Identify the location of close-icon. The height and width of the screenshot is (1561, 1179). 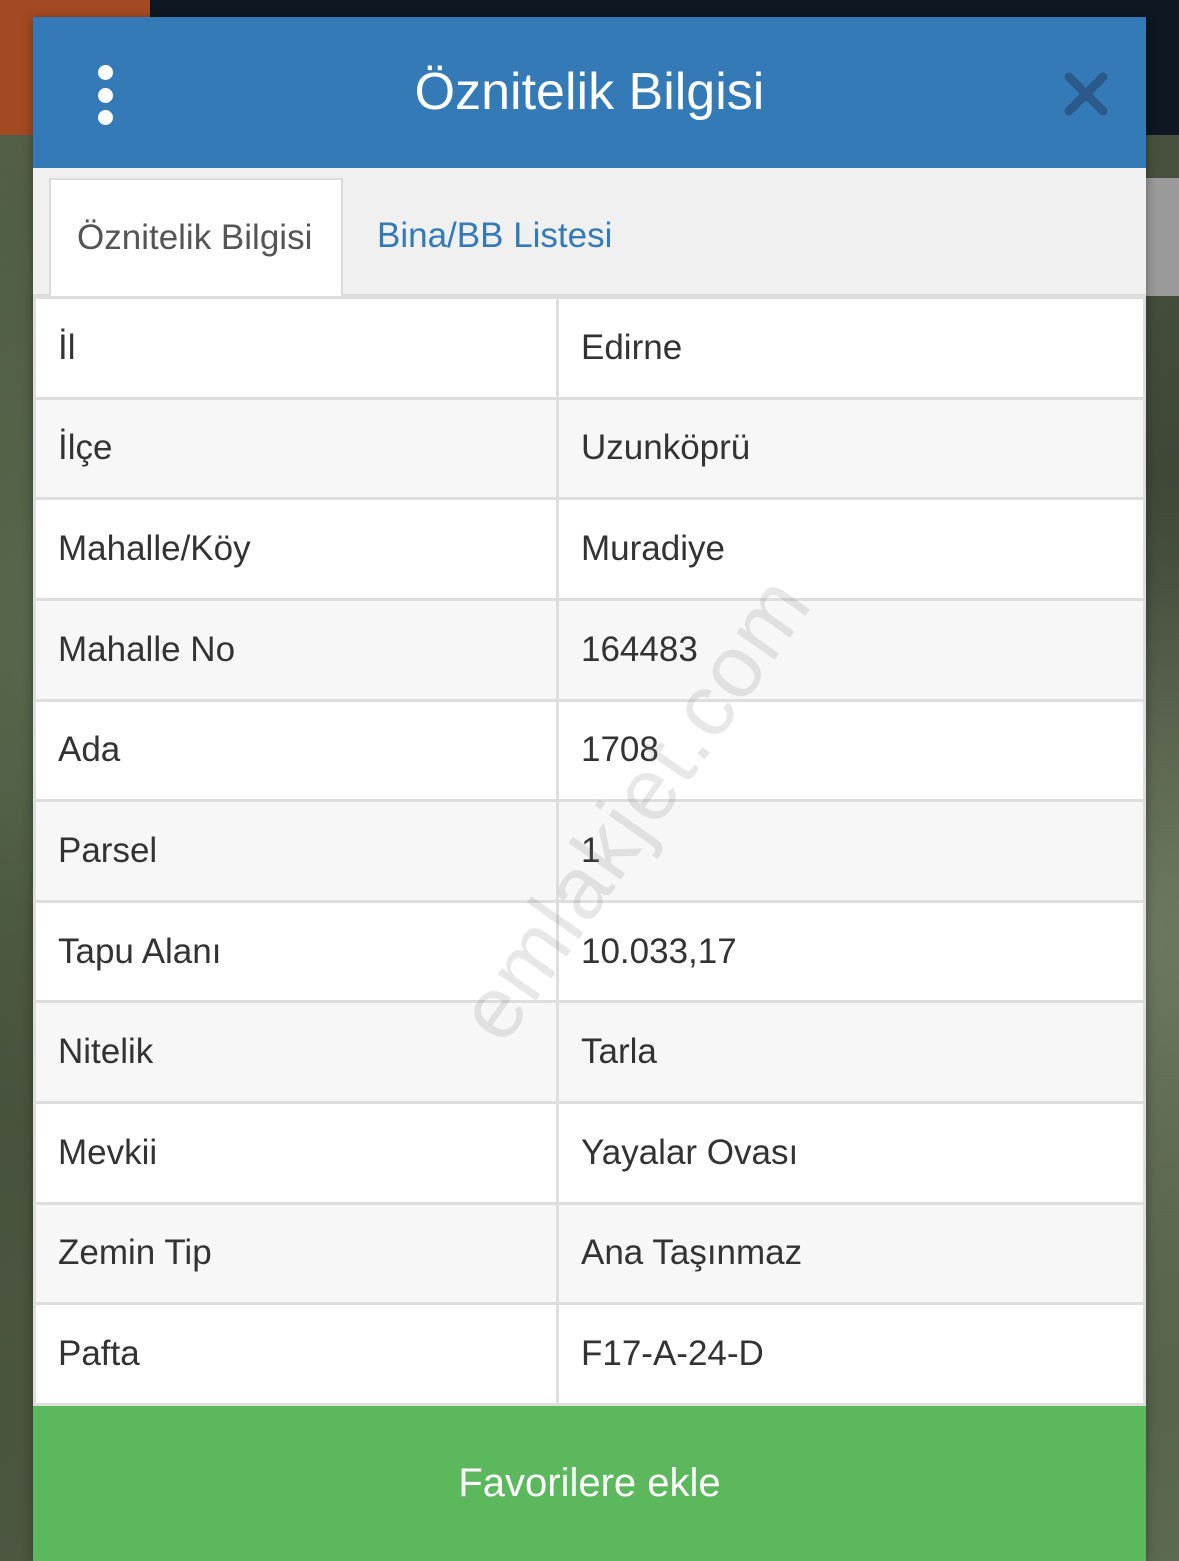
(1086, 94).